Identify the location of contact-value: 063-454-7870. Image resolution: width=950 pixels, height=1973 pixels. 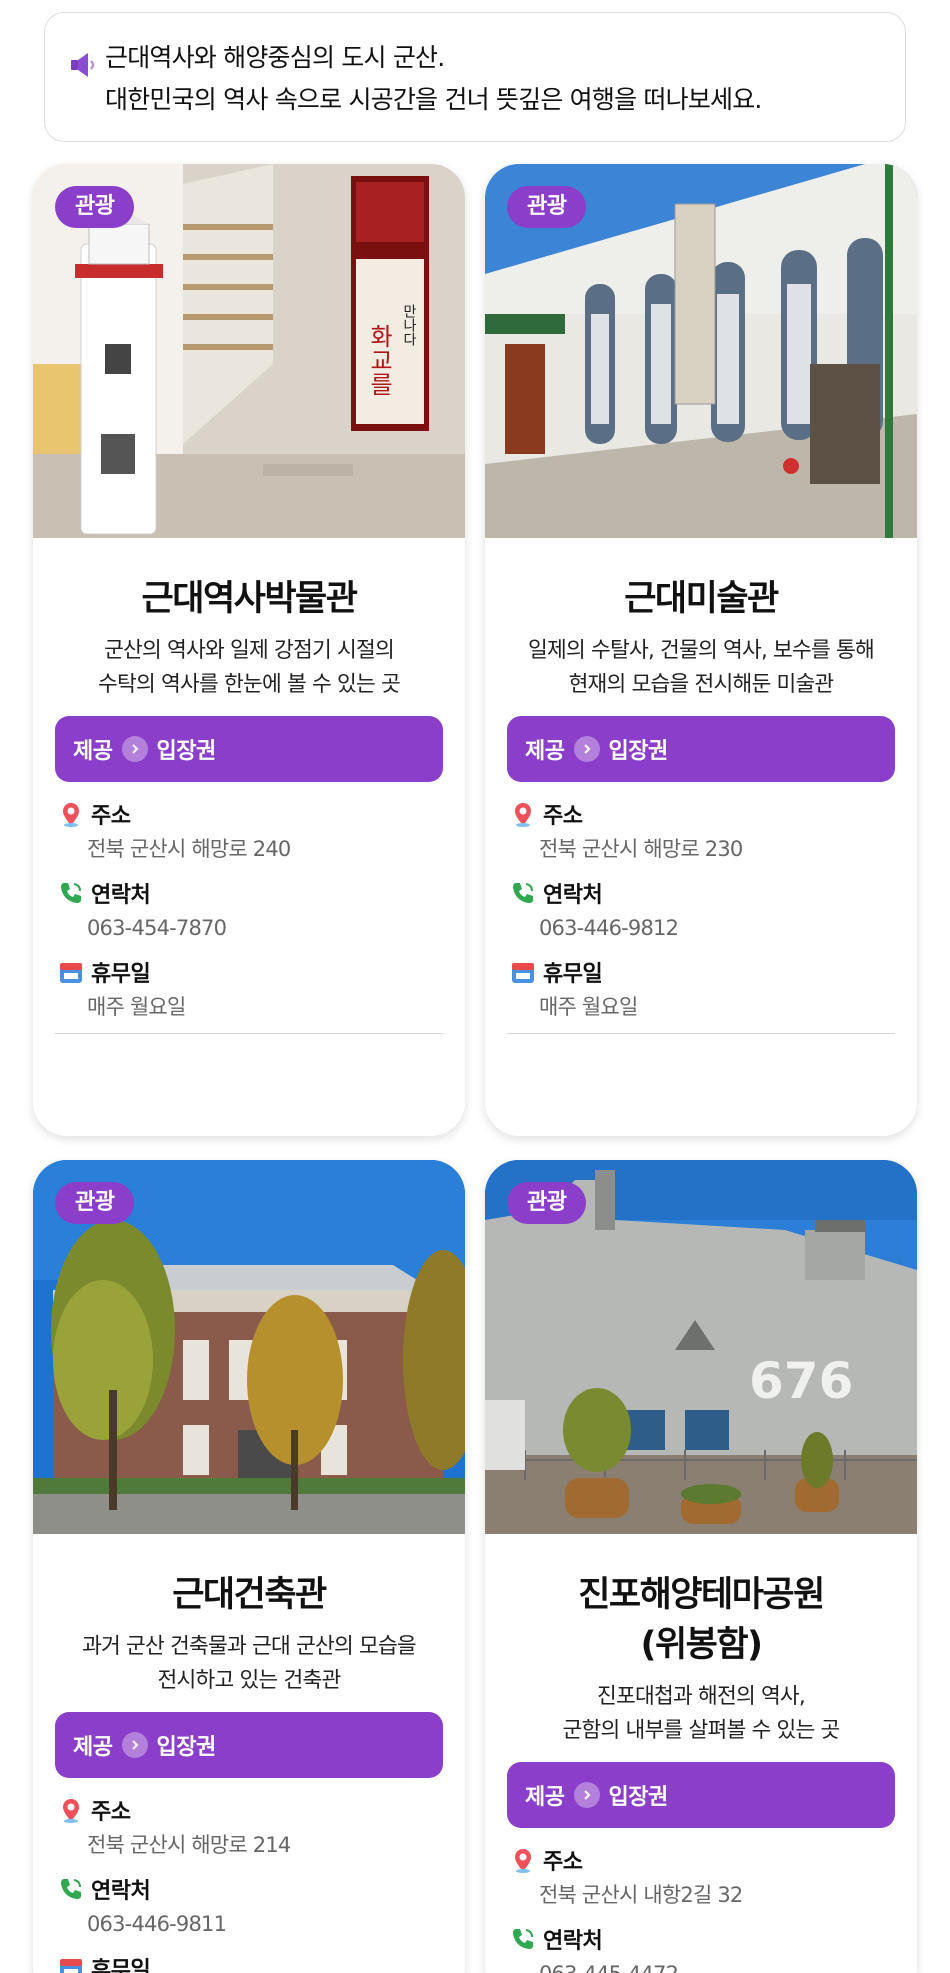
(250, 928).